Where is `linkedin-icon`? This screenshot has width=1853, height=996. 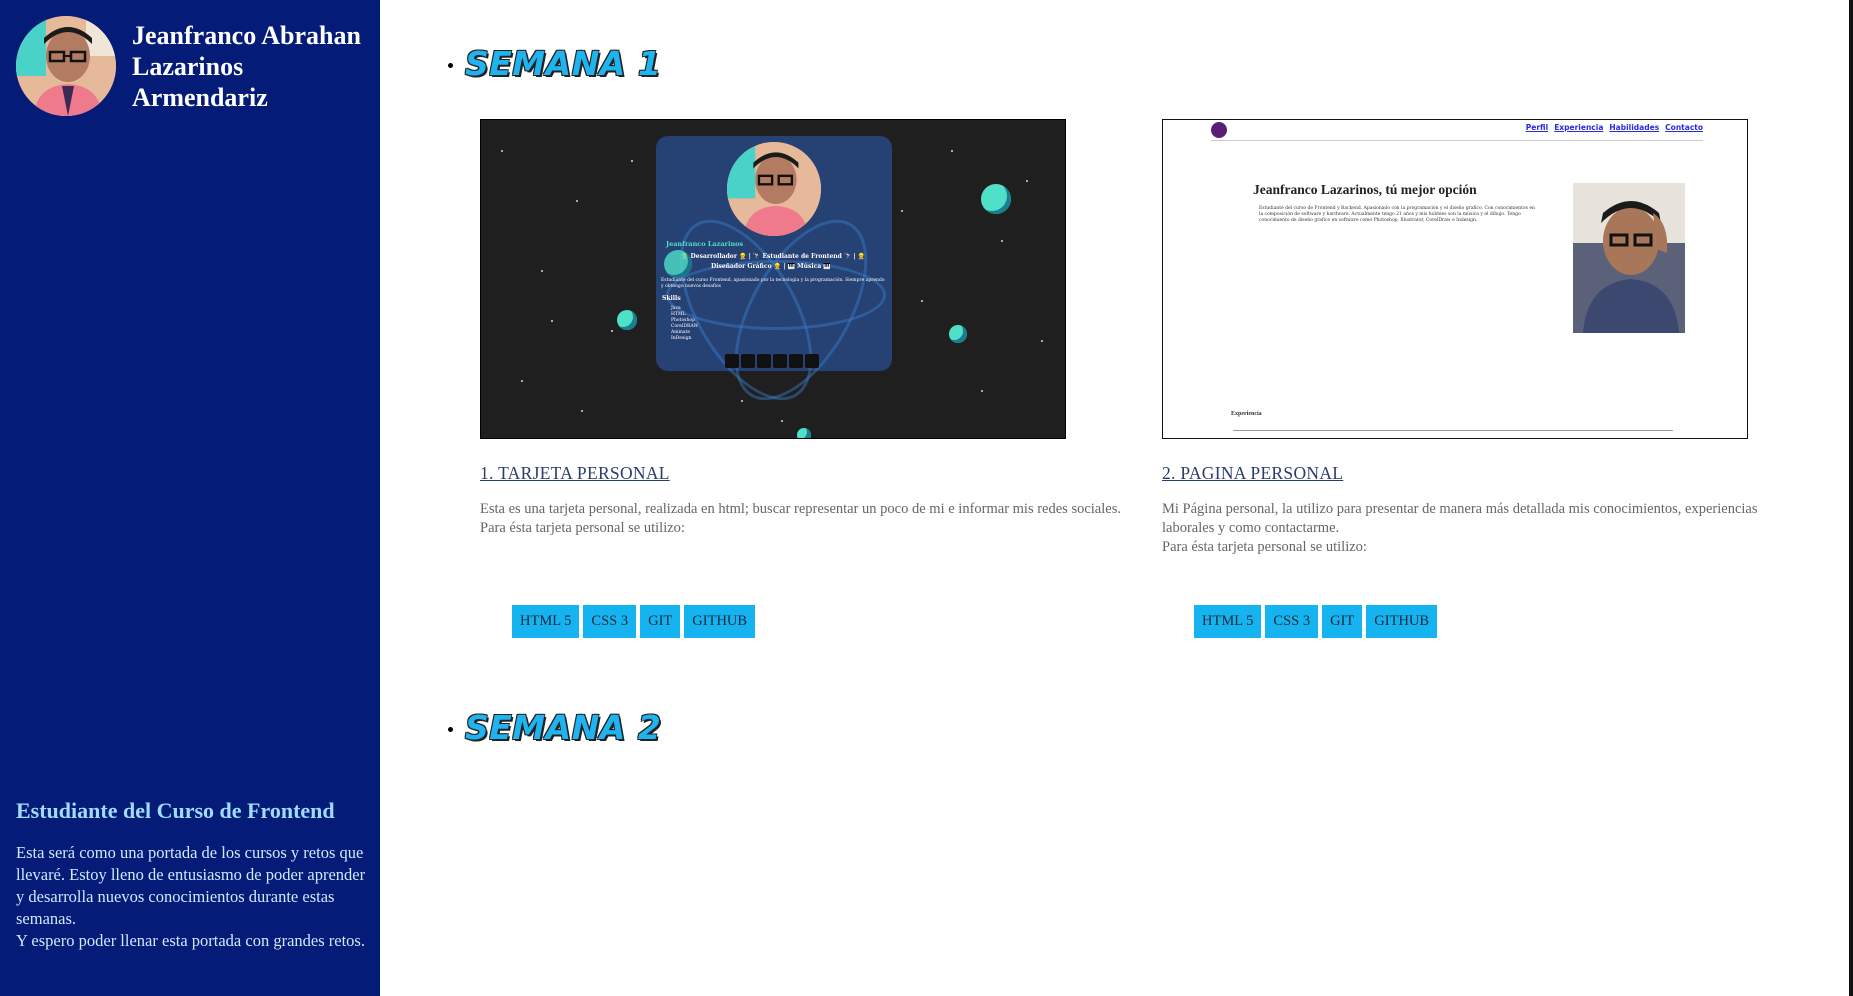 linkedin-icon is located at coordinates (732, 361).